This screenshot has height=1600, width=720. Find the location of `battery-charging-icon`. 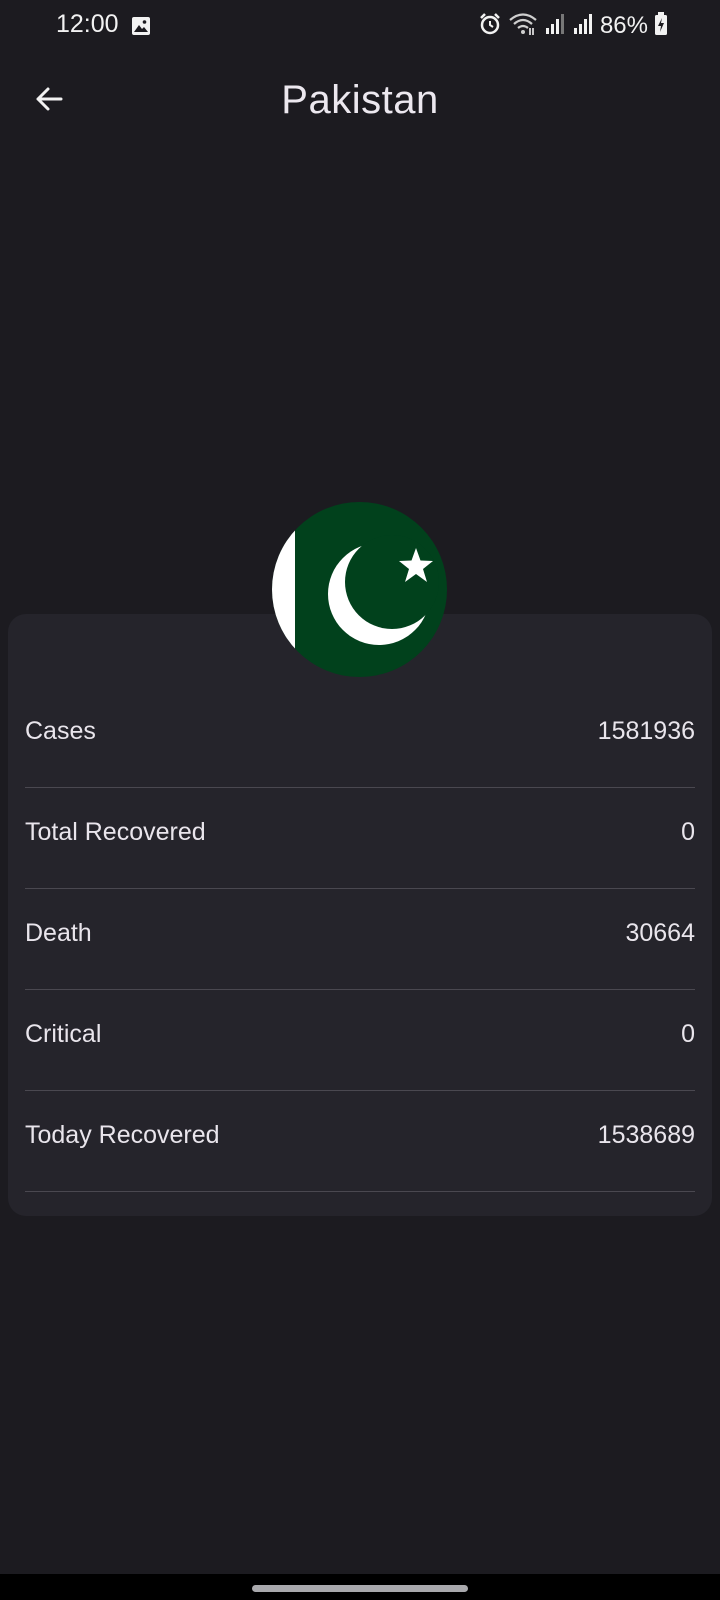

battery-charging-icon is located at coordinates (661, 26).